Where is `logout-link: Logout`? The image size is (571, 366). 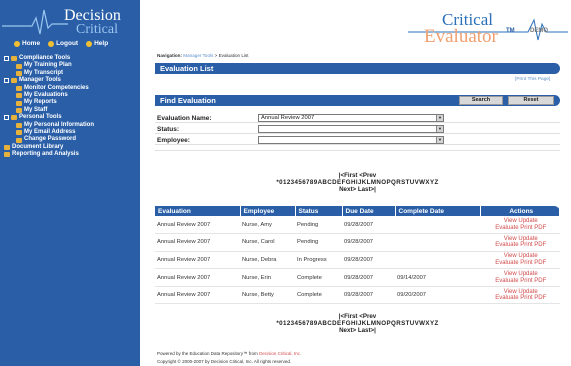 logout-link: Logout is located at coordinates (63, 43).